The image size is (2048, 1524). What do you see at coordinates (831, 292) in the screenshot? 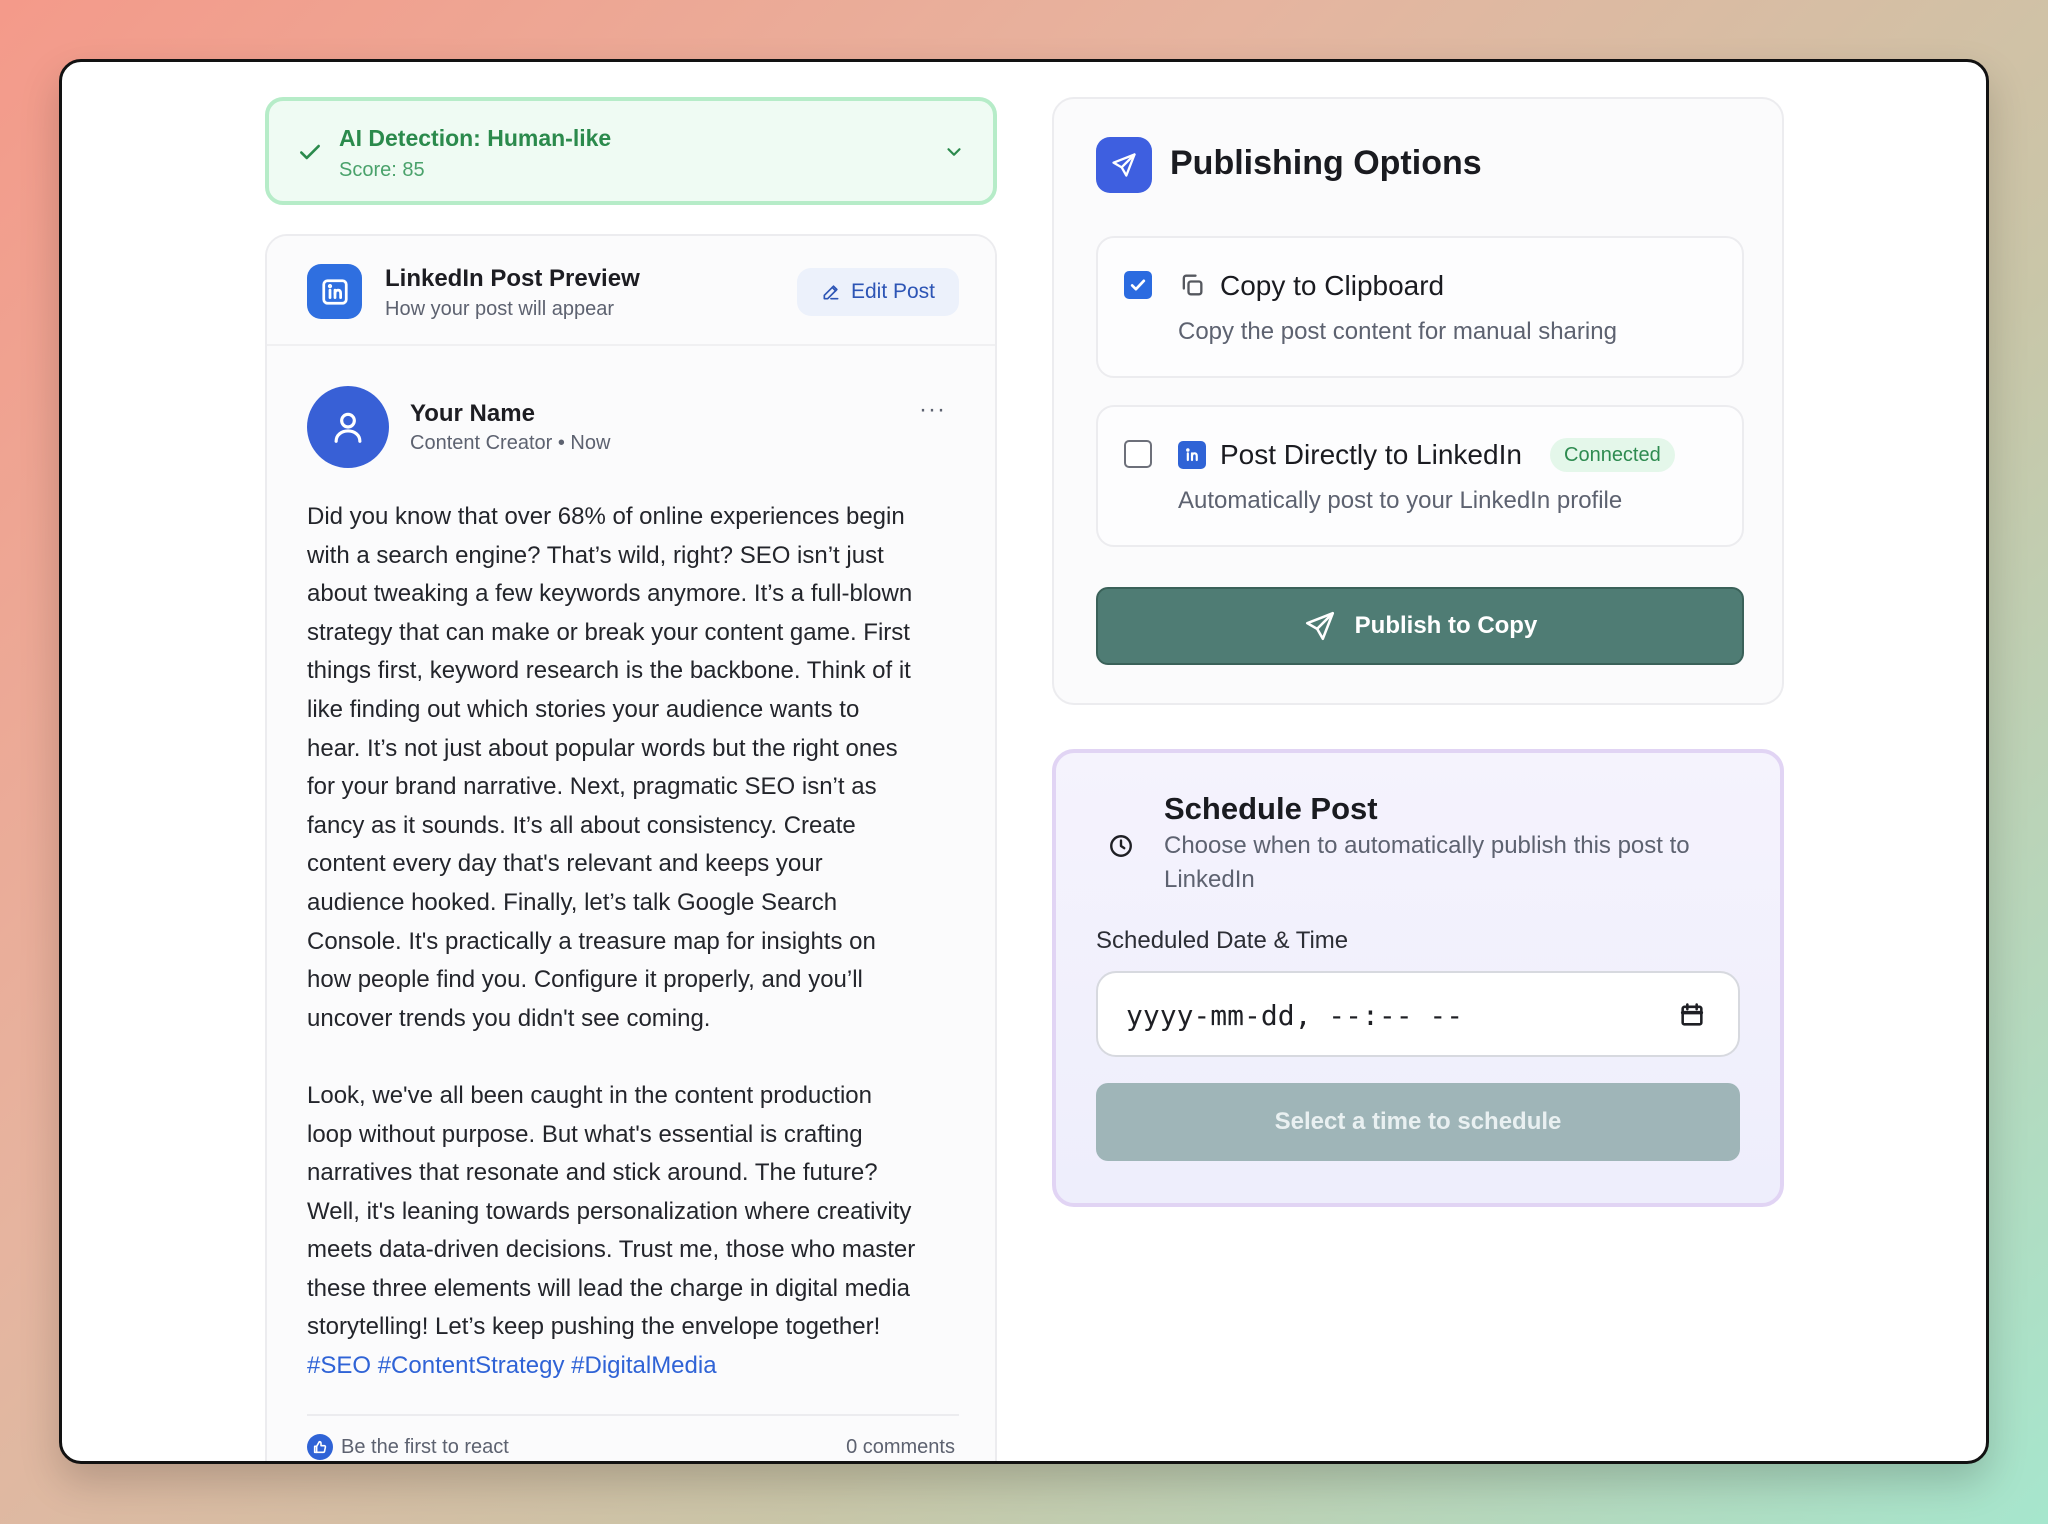
I see `pencil-icon` at bounding box center [831, 292].